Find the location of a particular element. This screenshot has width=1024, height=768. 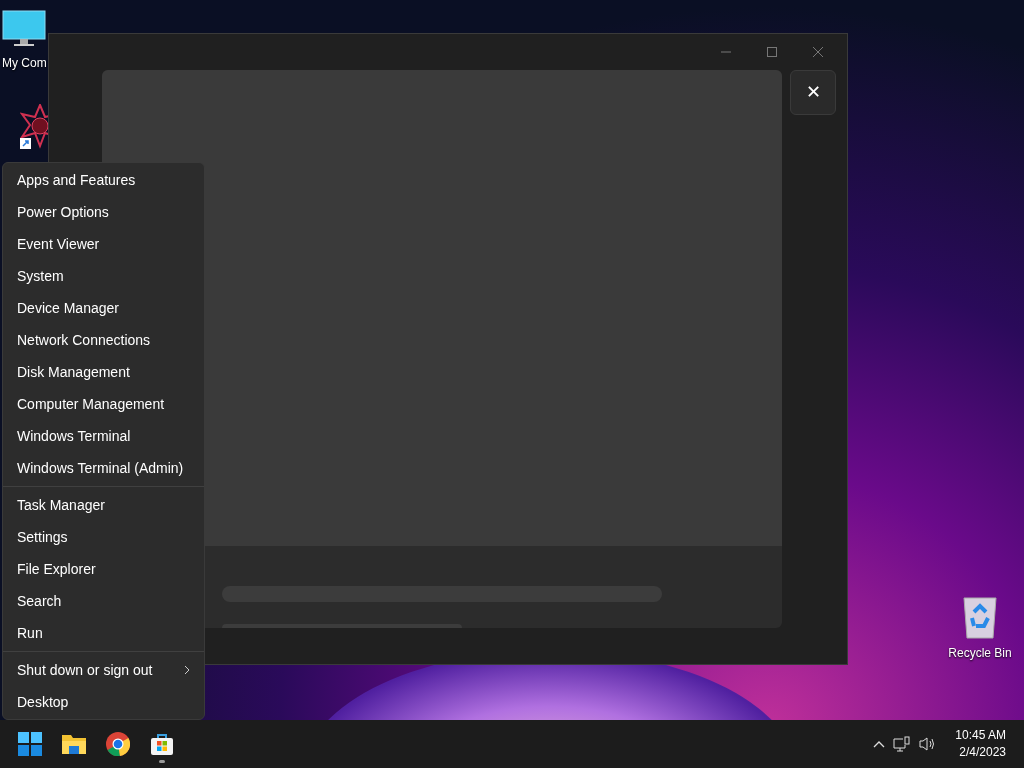

maximize-icon is located at coordinates (772, 52).